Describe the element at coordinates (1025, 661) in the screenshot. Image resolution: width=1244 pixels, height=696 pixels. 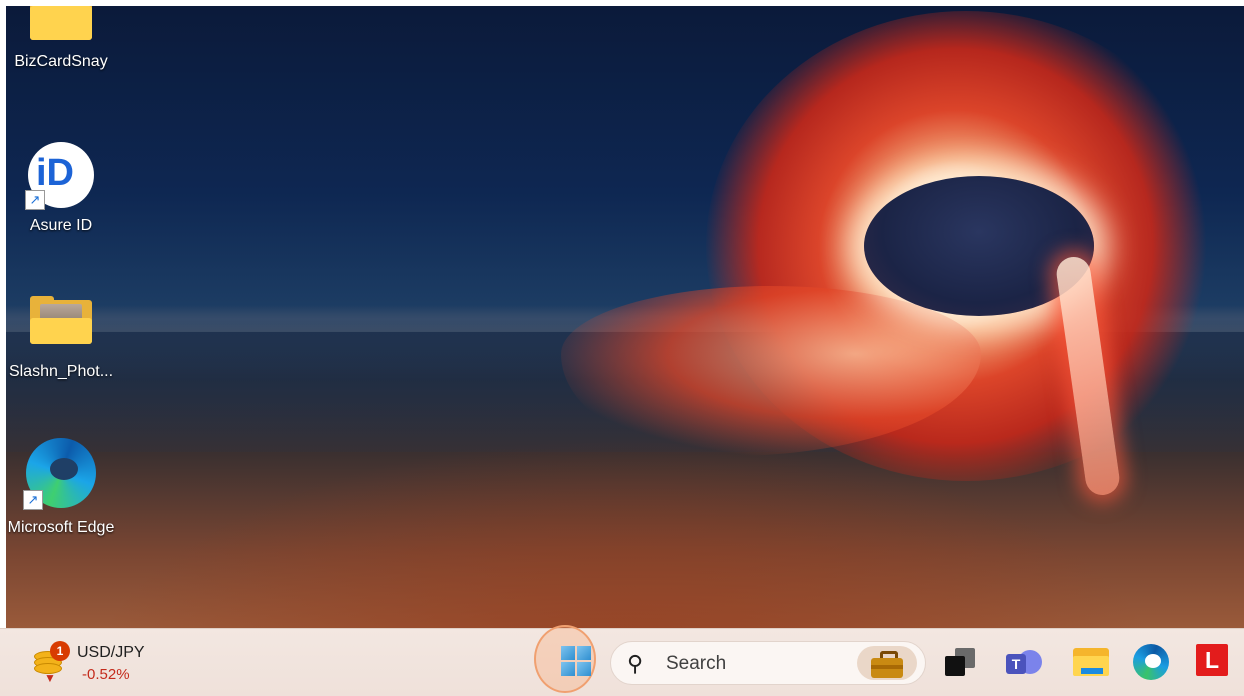
I see `teams-icon: T` at that location.